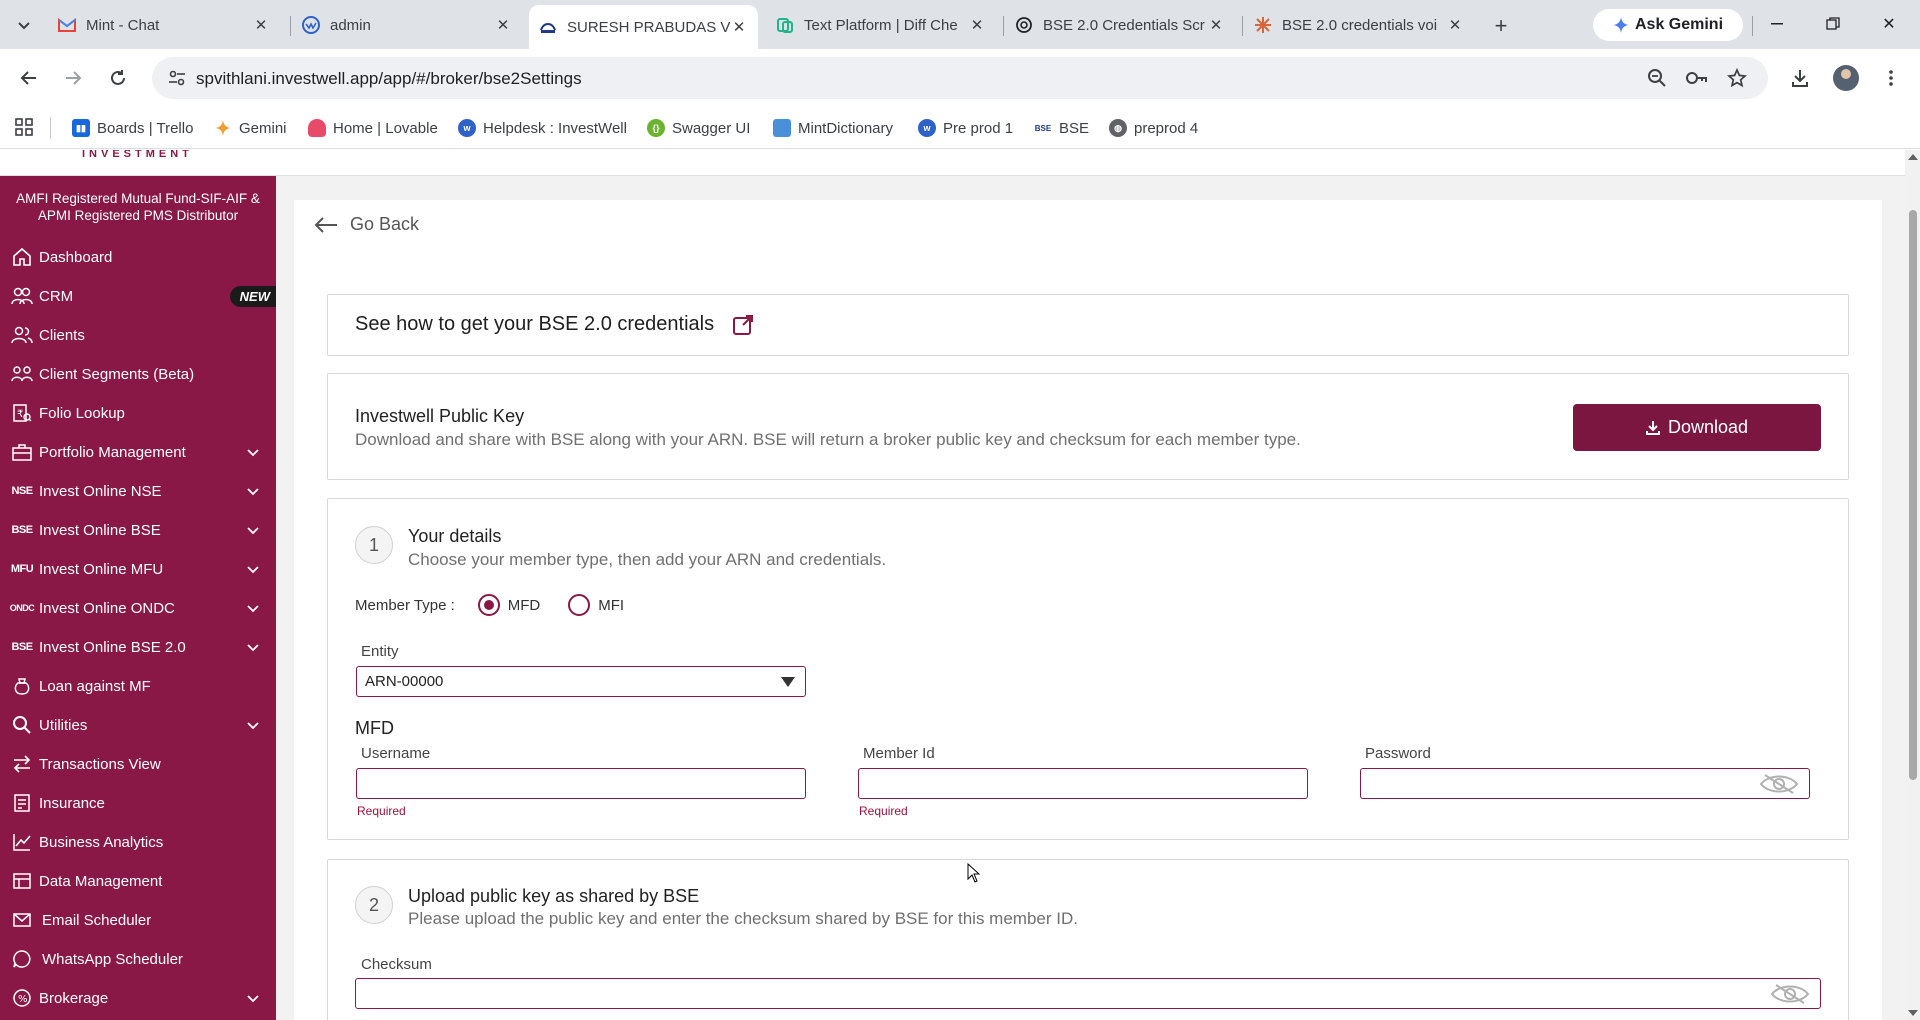  I want to click on bookmark-trello: ▮▮ Boards | Trello, so click(132, 128).